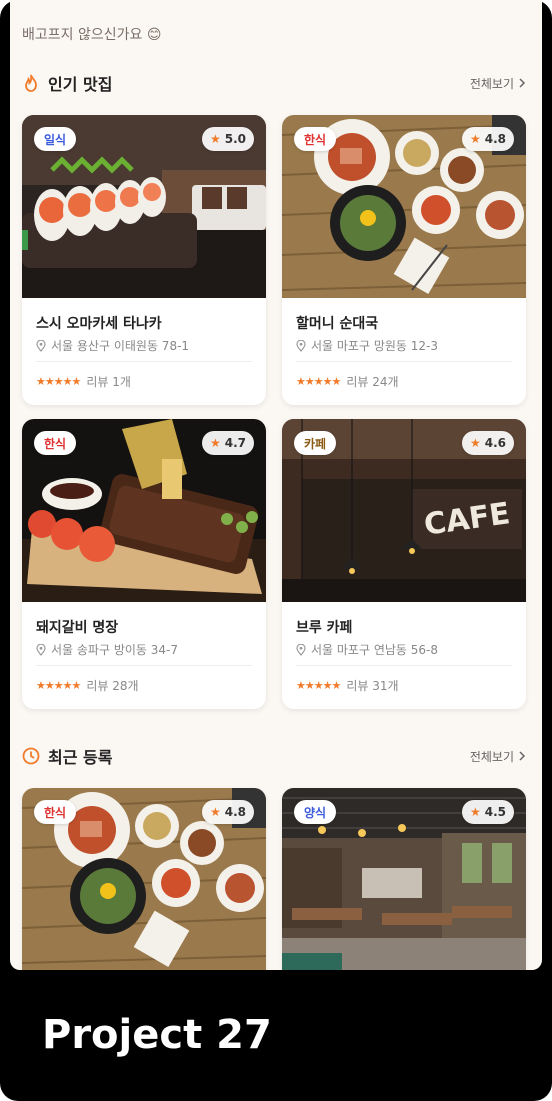 Image resolution: width=552 pixels, height=1101 pixels. I want to click on rating-badge: ★ 4.7, so click(227, 443).